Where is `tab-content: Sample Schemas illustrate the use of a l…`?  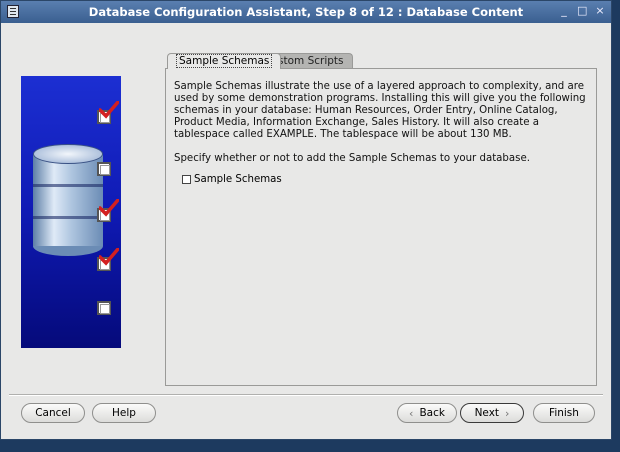 tab-content: Sample Schemas illustrate the use of a l… is located at coordinates (381, 129).